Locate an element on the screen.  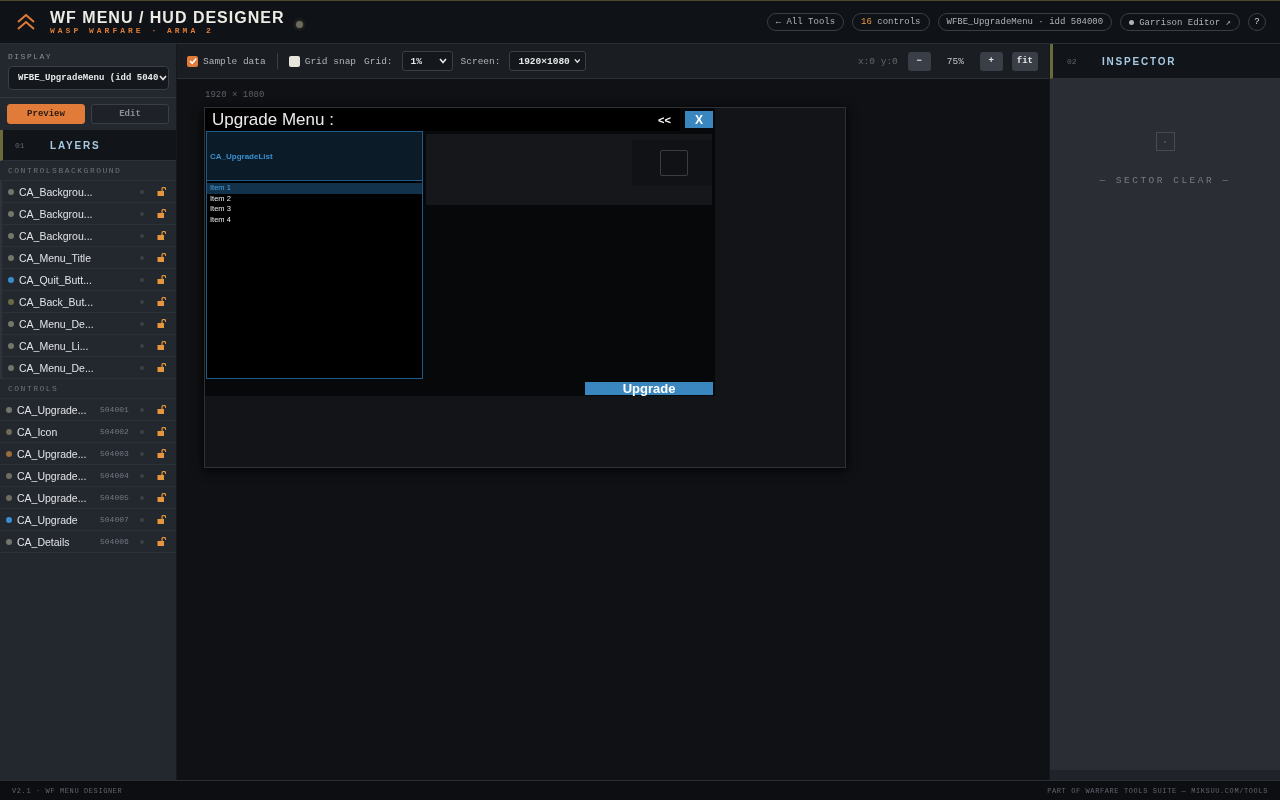
layer-row: CA_Upgrade... 504001 is located at coordinates (88, 410).